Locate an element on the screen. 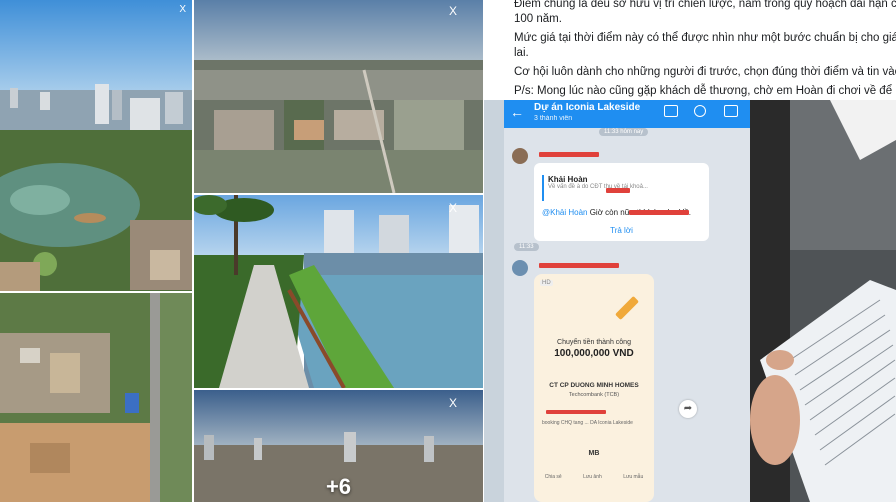  bank-logo: MB is located at coordinates (594, 453).